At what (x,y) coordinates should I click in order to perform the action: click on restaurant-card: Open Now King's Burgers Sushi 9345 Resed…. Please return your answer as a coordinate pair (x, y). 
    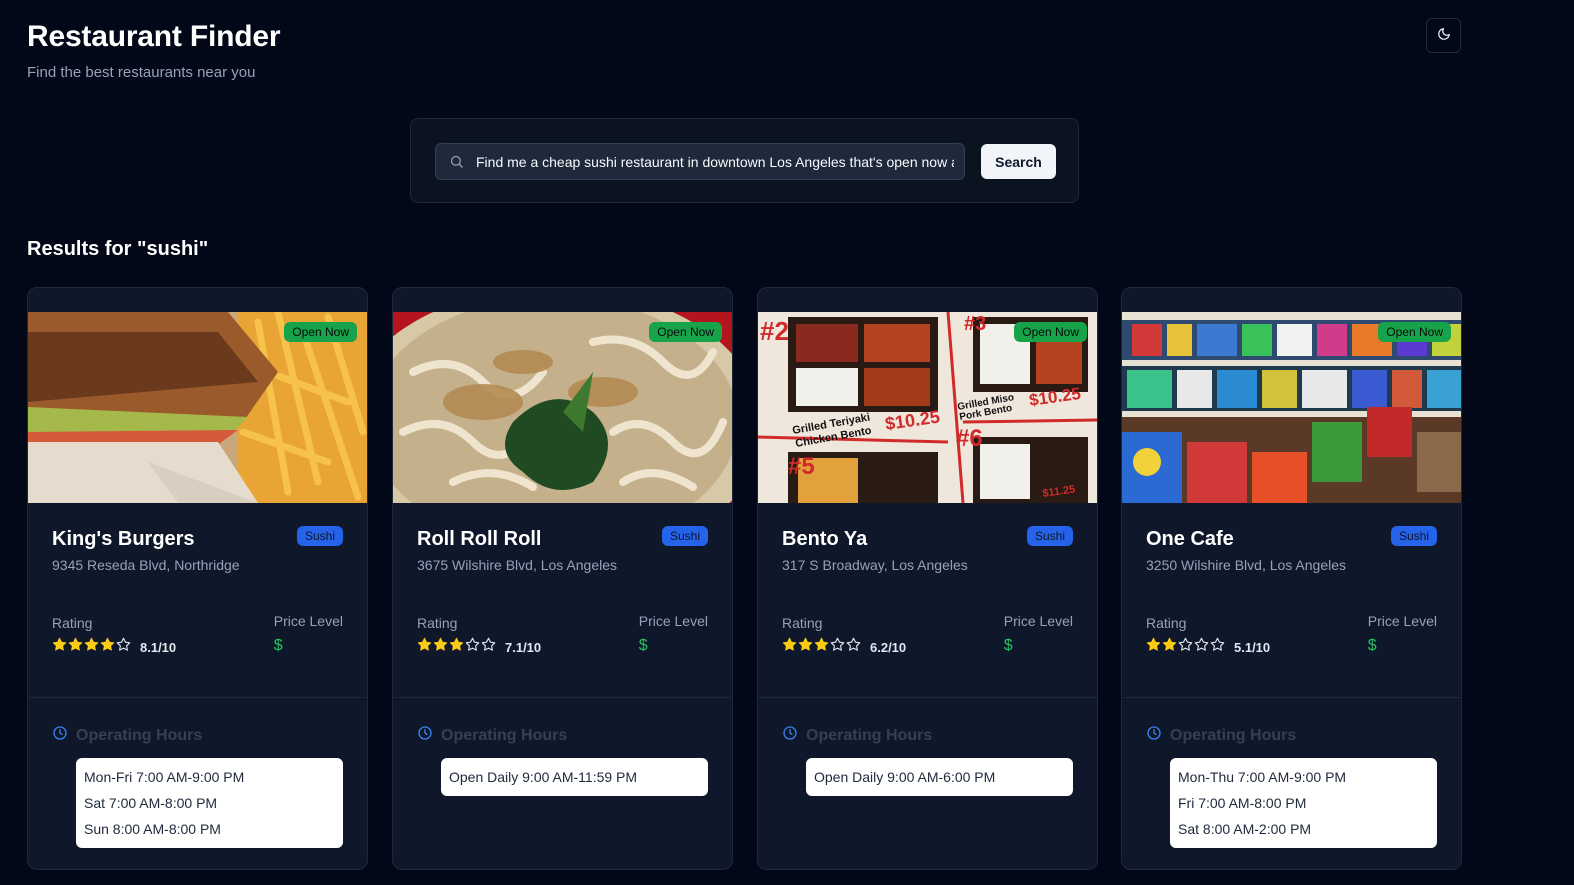
    Looking at the image, I should click on (197, 578).